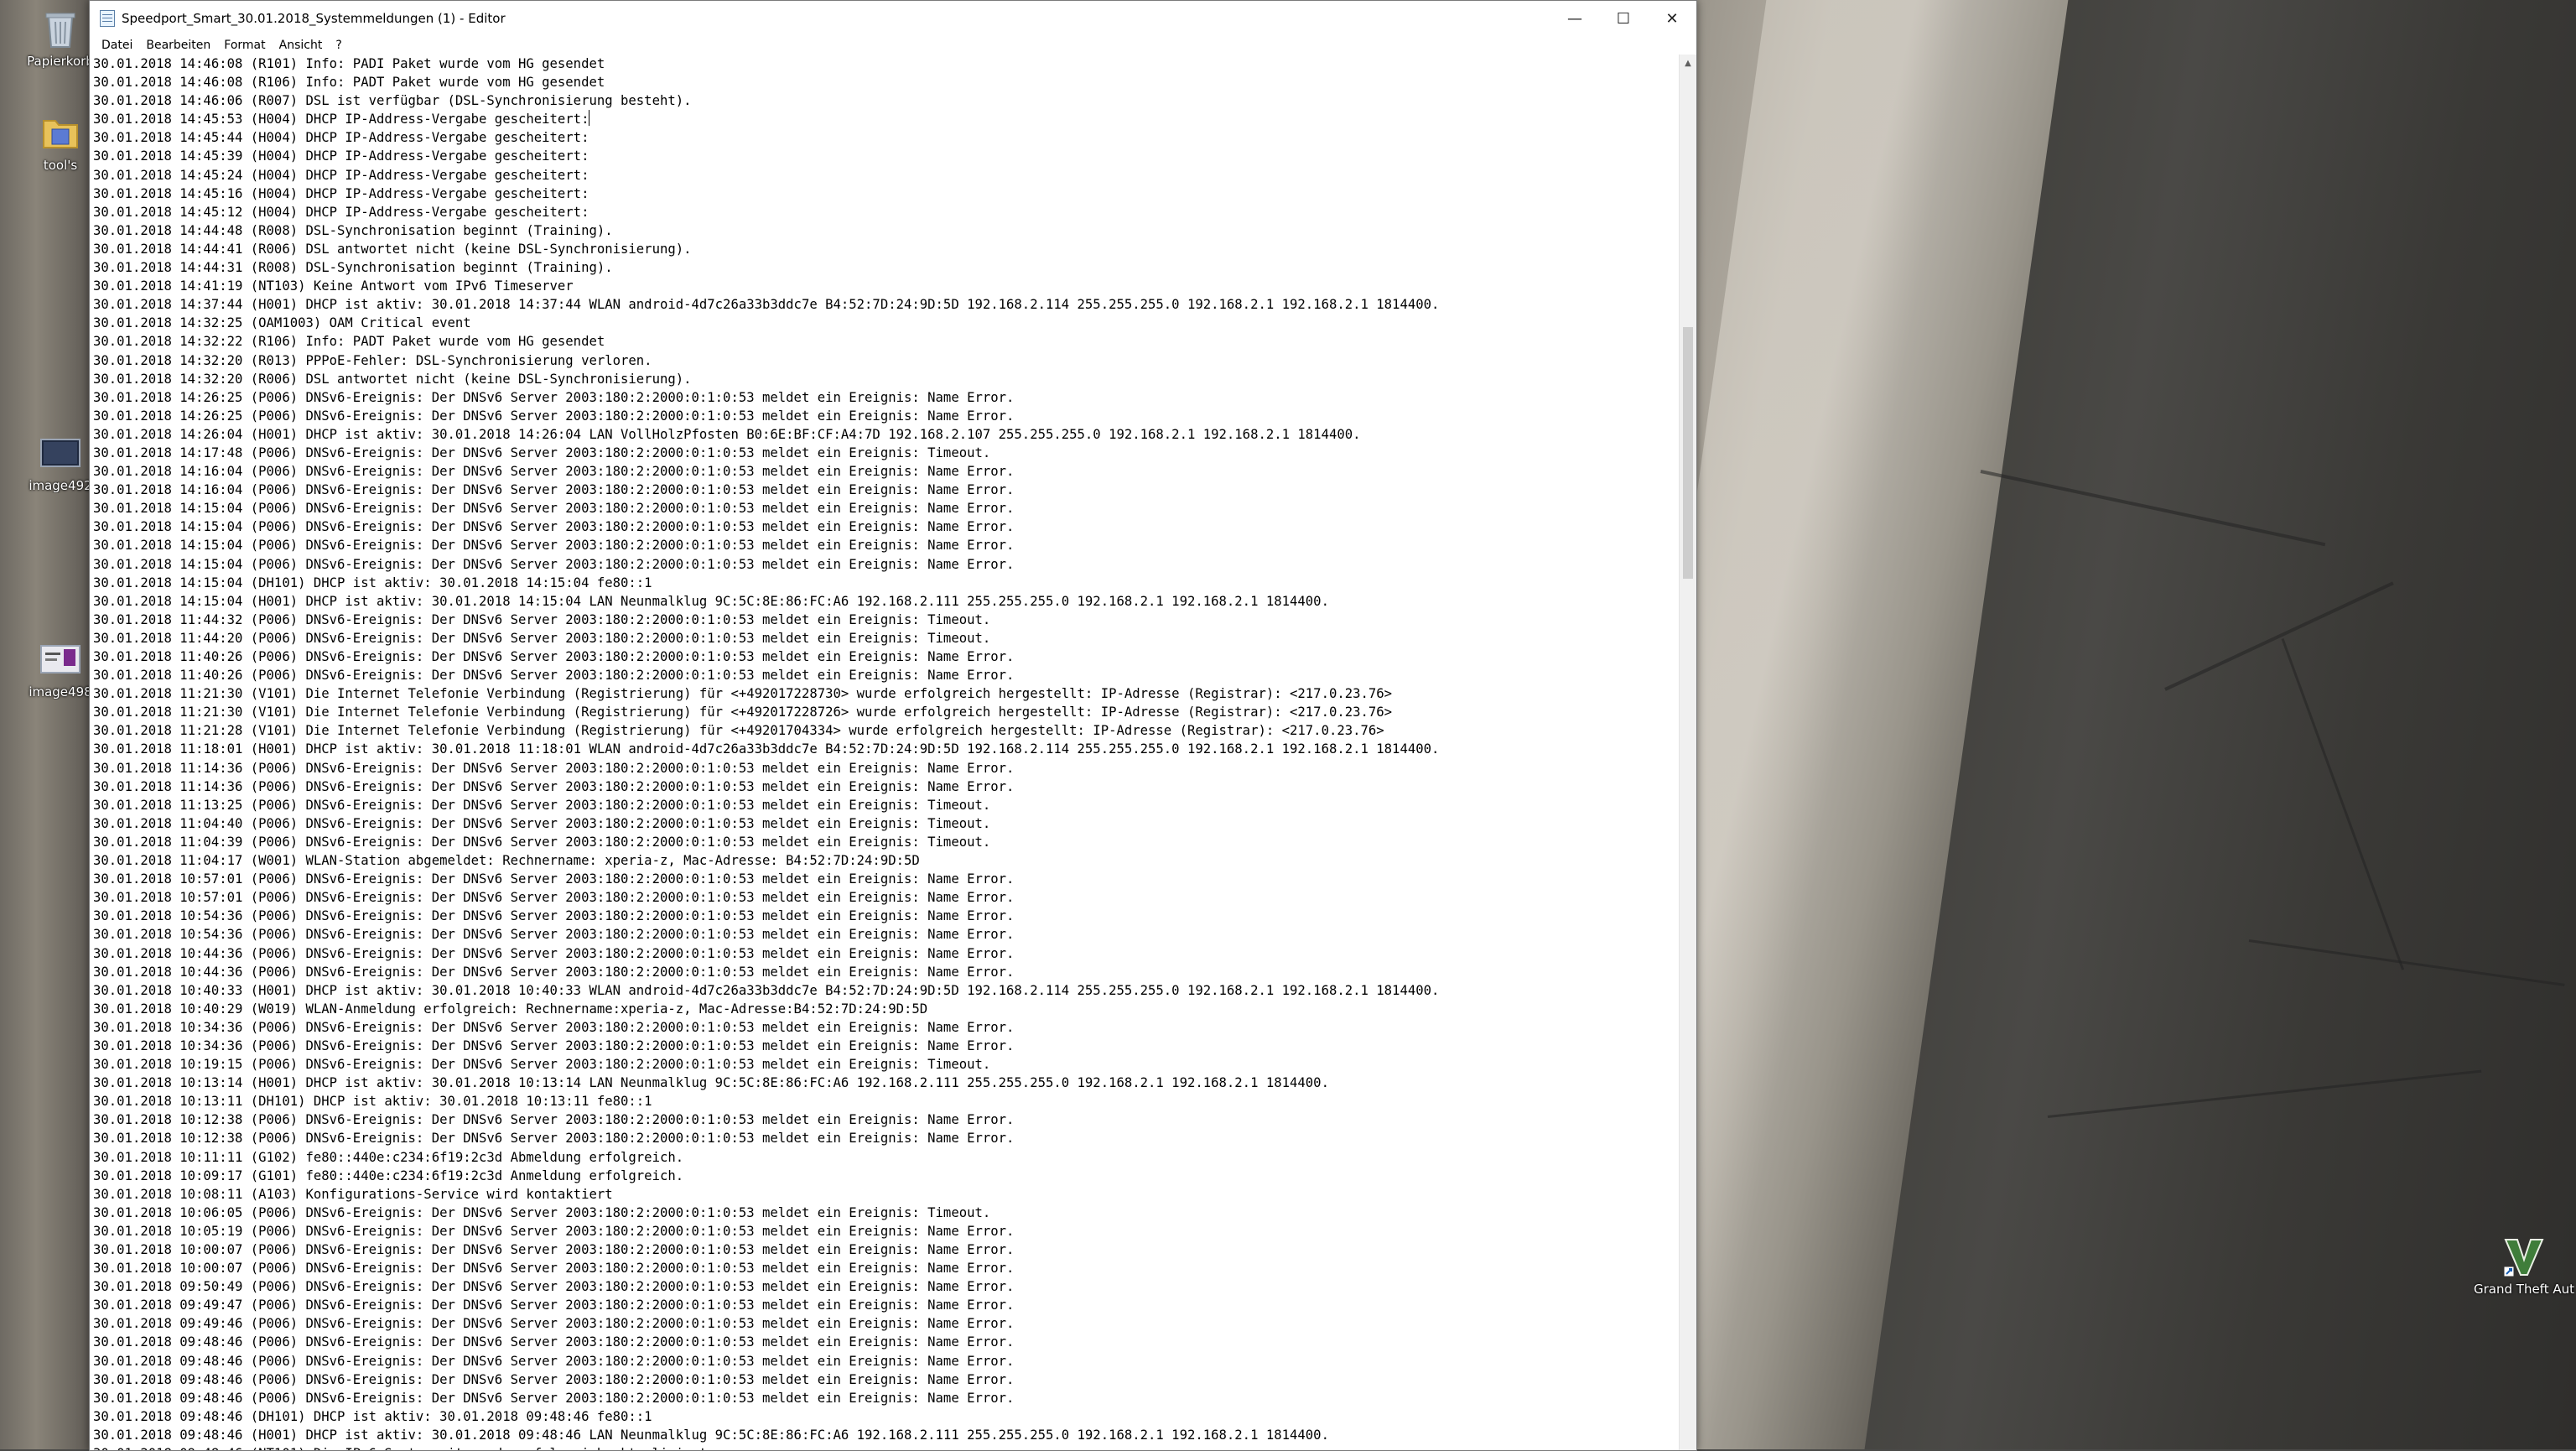  Describe the element at coordinates (1623, 18) in the screenshot. I see `maximize-button: ☐` at that location.